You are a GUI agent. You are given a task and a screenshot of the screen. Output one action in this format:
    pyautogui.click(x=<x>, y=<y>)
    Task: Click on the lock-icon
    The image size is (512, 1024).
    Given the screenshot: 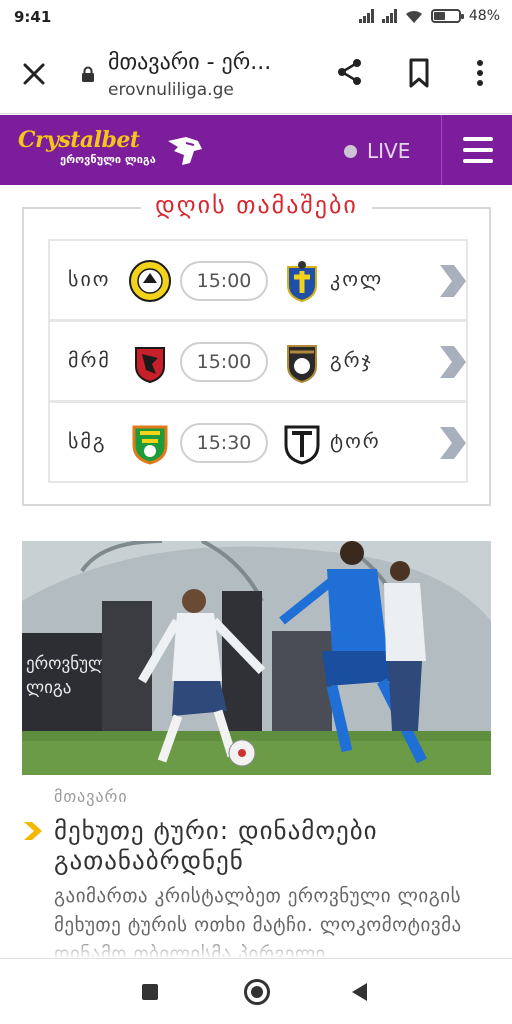 What is the action you would take?
    pyautogui.click(x=88, y=74)
    